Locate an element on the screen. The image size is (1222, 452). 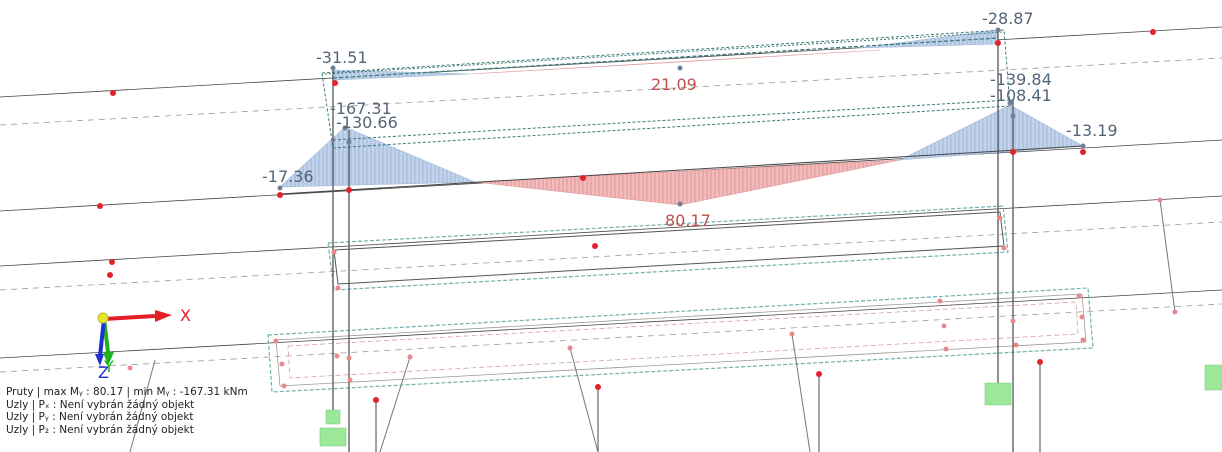
support-left-upper is located at coordinates (333, 417).